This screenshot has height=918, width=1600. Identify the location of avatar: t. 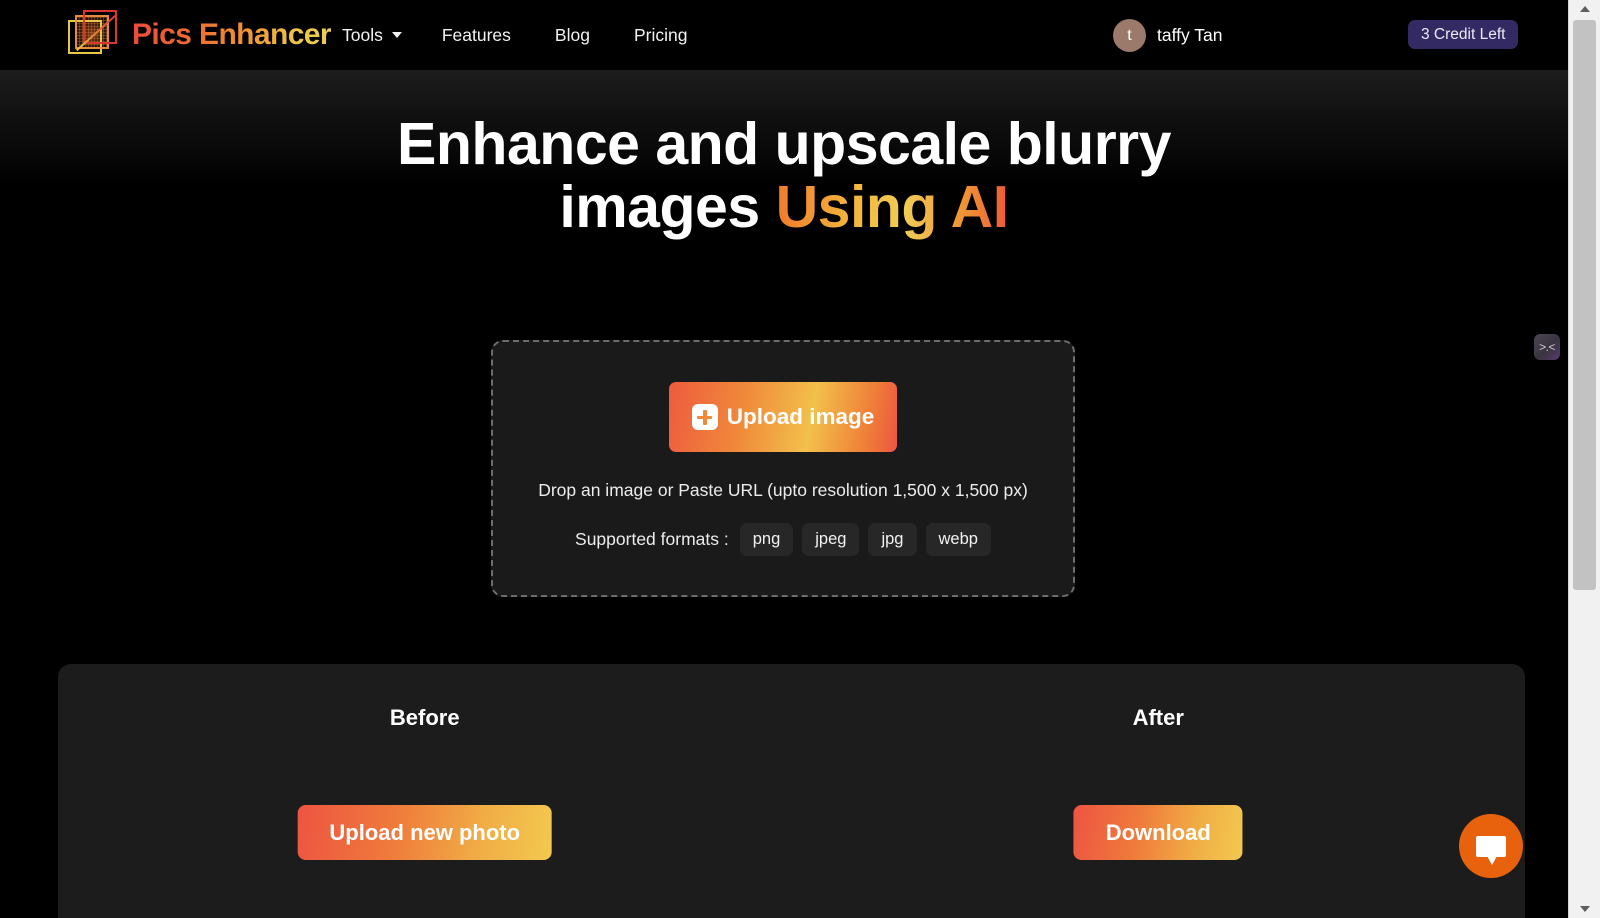
(1129, 35).